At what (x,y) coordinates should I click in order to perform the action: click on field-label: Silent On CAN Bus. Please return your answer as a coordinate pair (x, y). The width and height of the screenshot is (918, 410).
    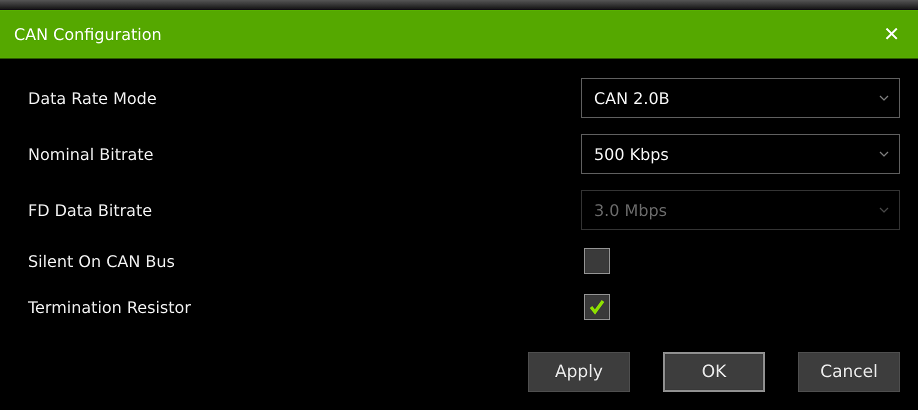
    Looking at the image, I should click on (101, 261).